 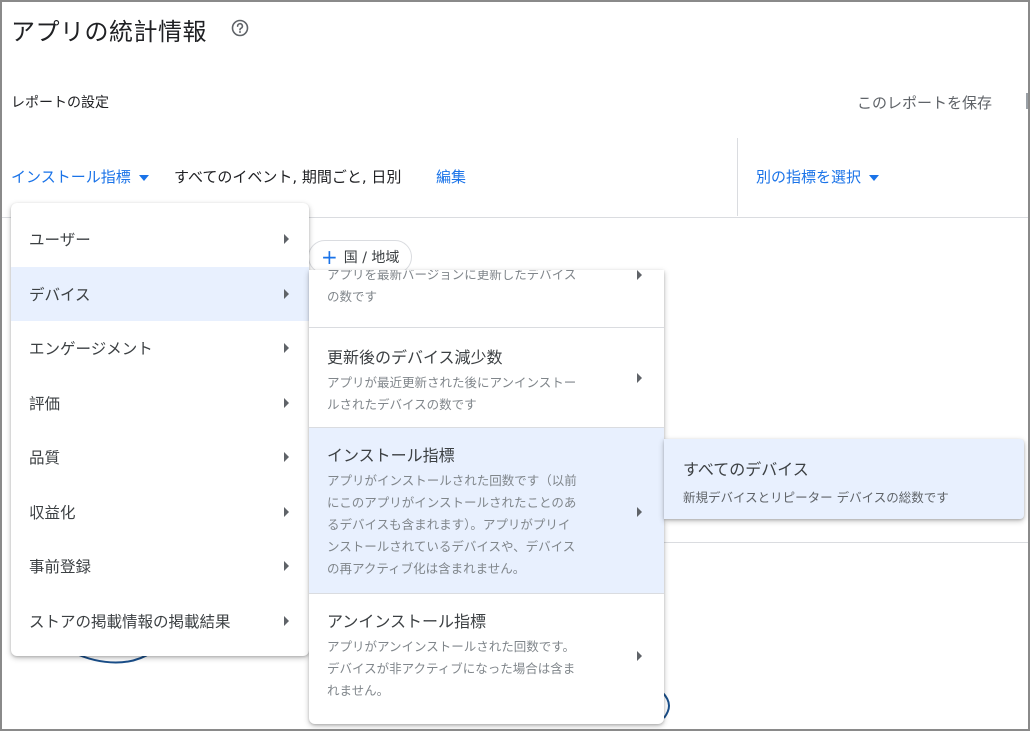 What do you see at coordinates (358, 690) in the screenshot?
I see `submenu-item-desc-line: れません。` at bounding box center [358, 690].